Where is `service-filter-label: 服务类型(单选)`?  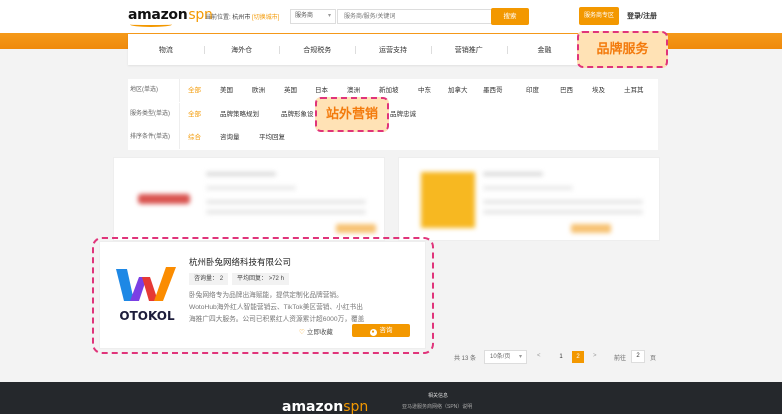 service-filter-label: 服务类型(单选) is located at coordinates (154, 114).